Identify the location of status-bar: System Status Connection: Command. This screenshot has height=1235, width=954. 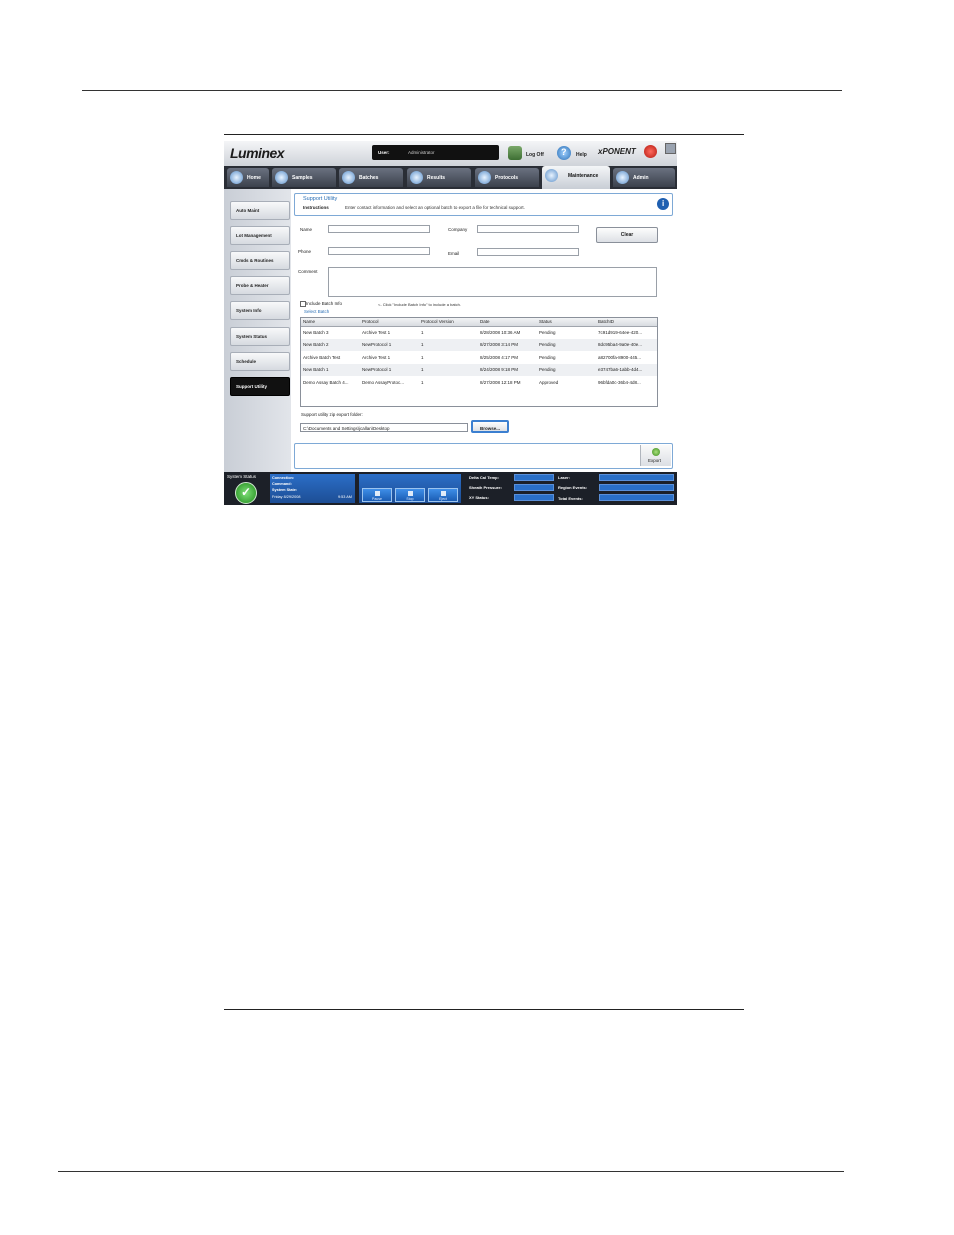
(450, 488).